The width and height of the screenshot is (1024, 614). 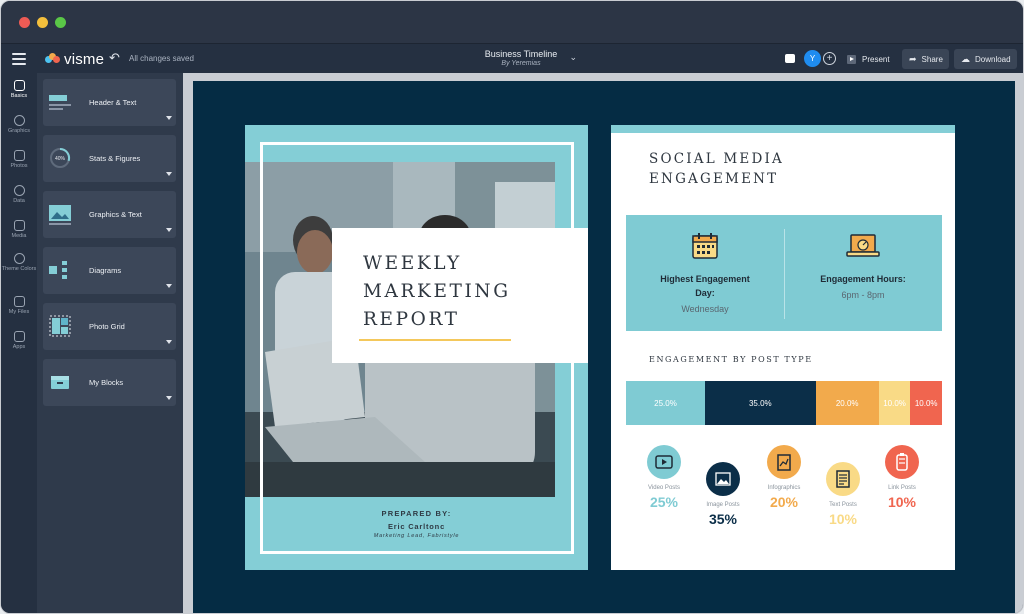 I want to click on engagement-stacked-bar: 25.0% 35.0% 20.0% 10.0% 10.0%, so click(x=784, y=403).